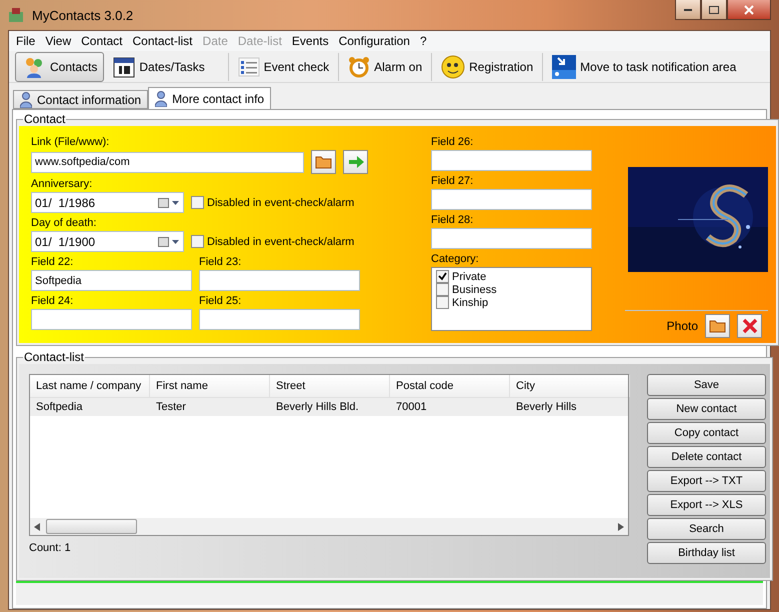 This screenshot has width=779, height=612. What do you see at coordinates (706, 457) in the screenshot?
I see `action-button: Delete contact` at bounding box center [706, 457].